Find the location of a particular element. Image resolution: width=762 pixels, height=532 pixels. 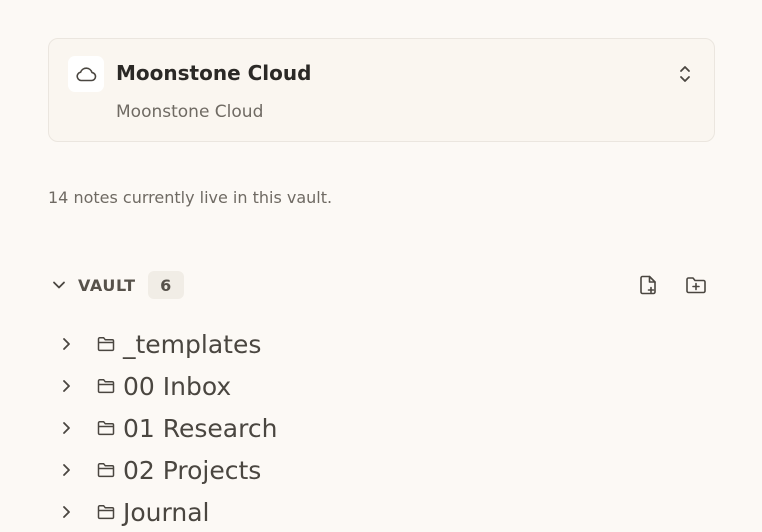

vault-subtitle: Moonstone Cloud is located at coordinates (190, 112).